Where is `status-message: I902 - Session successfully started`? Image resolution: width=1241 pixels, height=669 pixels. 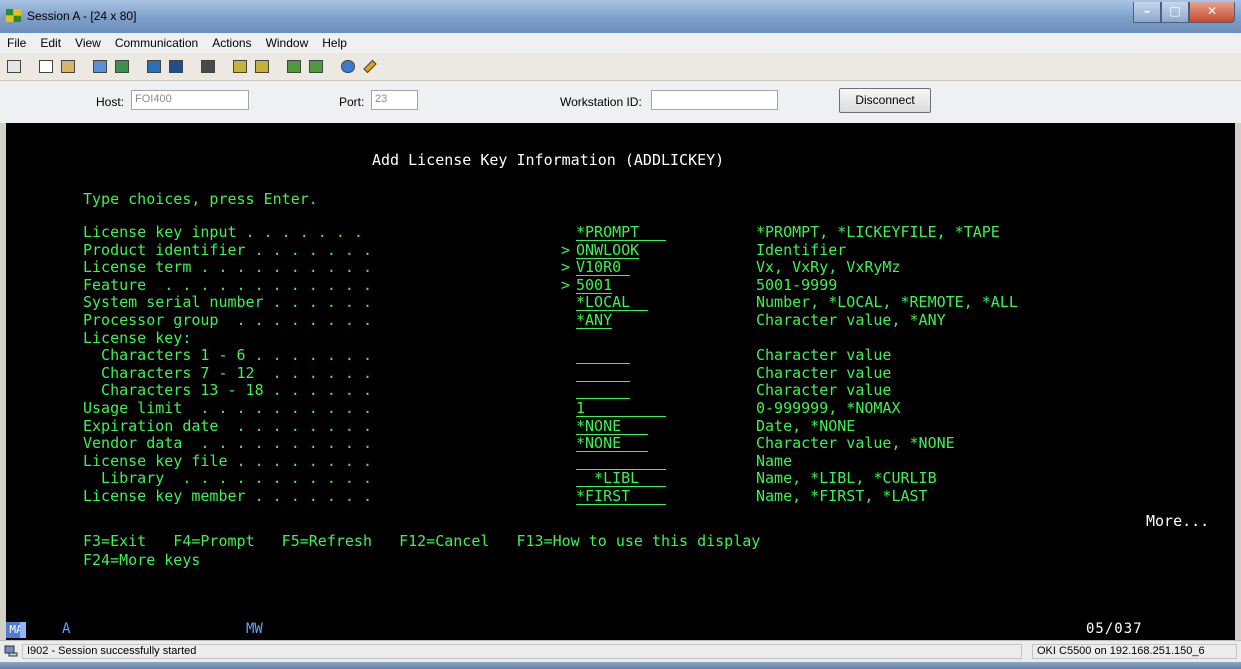 status-message: I902 - Session successfully started is located at coordinates (522, 651).